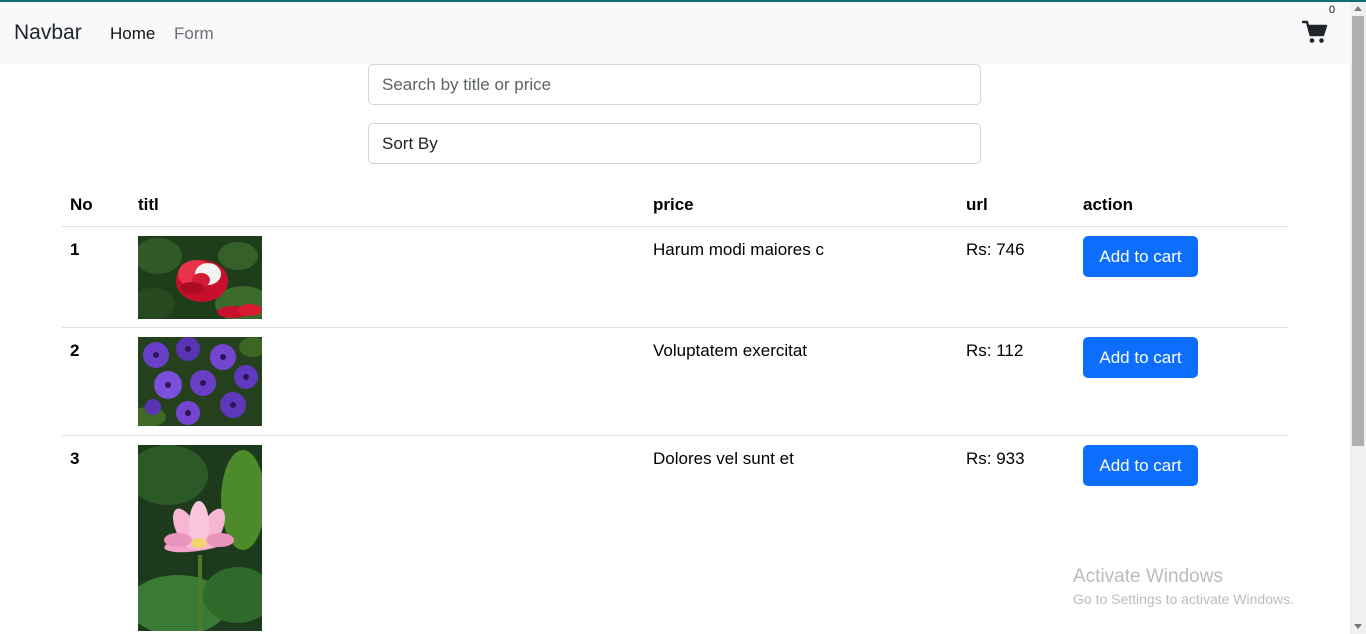 The height and width of the screenshot is (634, 1366). Describe the element at coordinates (1148, 576) in the screenshot. I see `activate-windows-watermark-title: Activate Windows` at that location.